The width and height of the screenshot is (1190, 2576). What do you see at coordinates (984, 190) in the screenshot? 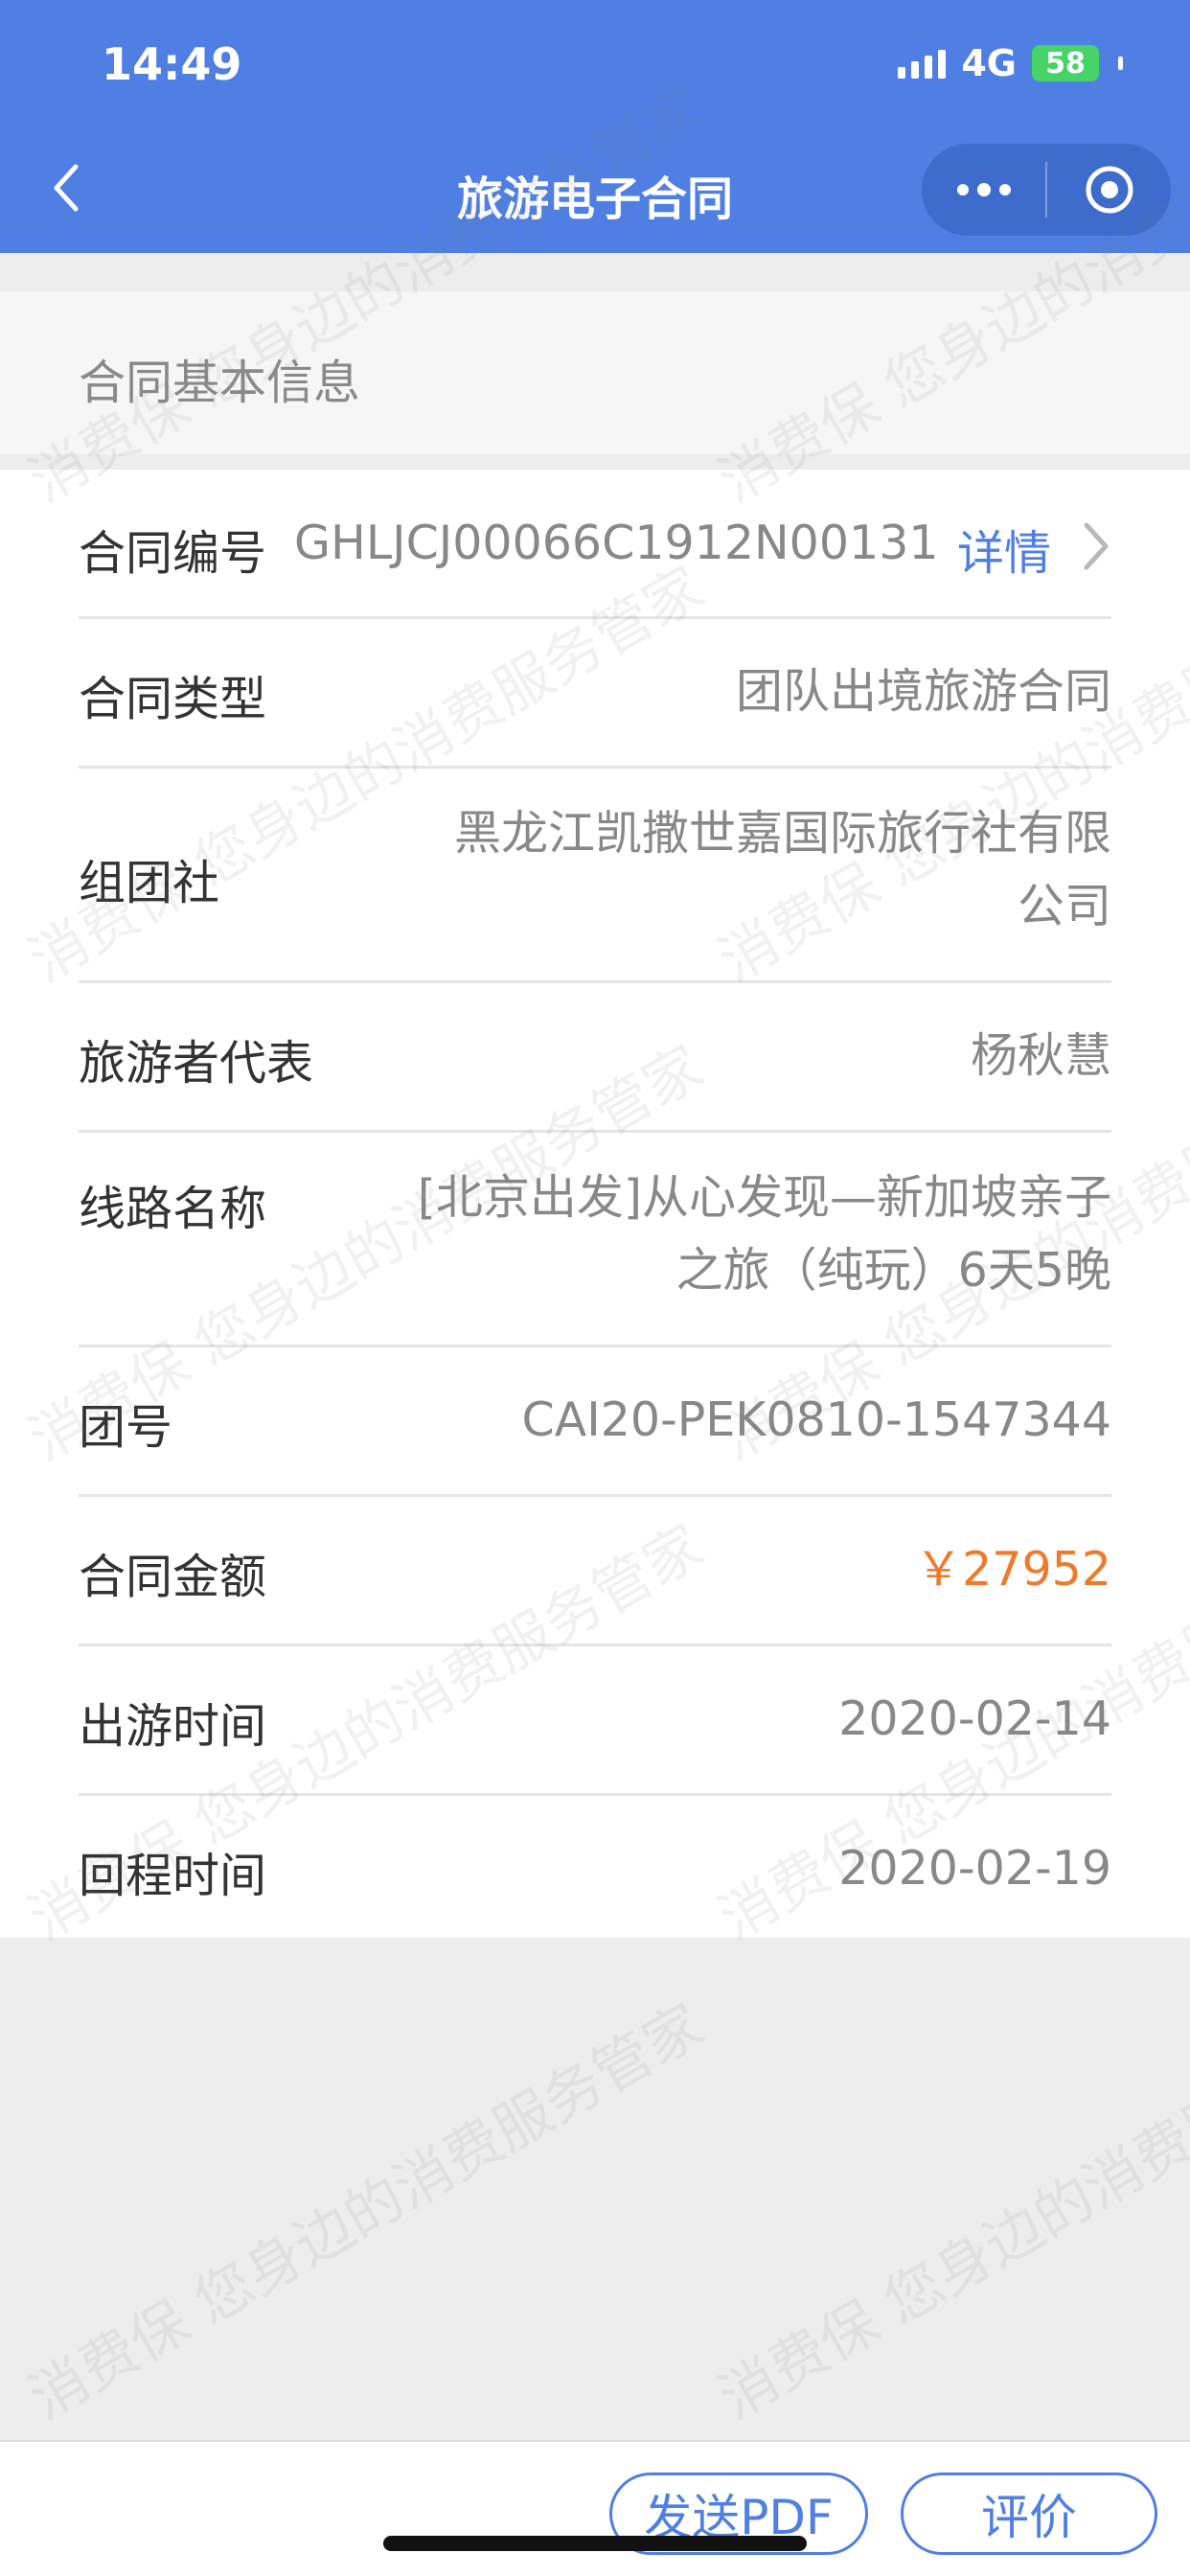
I see `more-dots-icon` at bounding box center [984, 190].